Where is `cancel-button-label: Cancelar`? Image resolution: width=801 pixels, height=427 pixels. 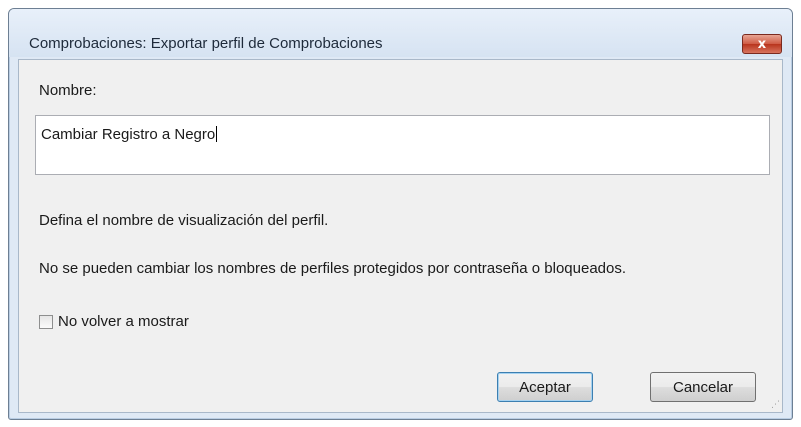
cancel-button-label: Cancelar is located at coordinates (703, 387).